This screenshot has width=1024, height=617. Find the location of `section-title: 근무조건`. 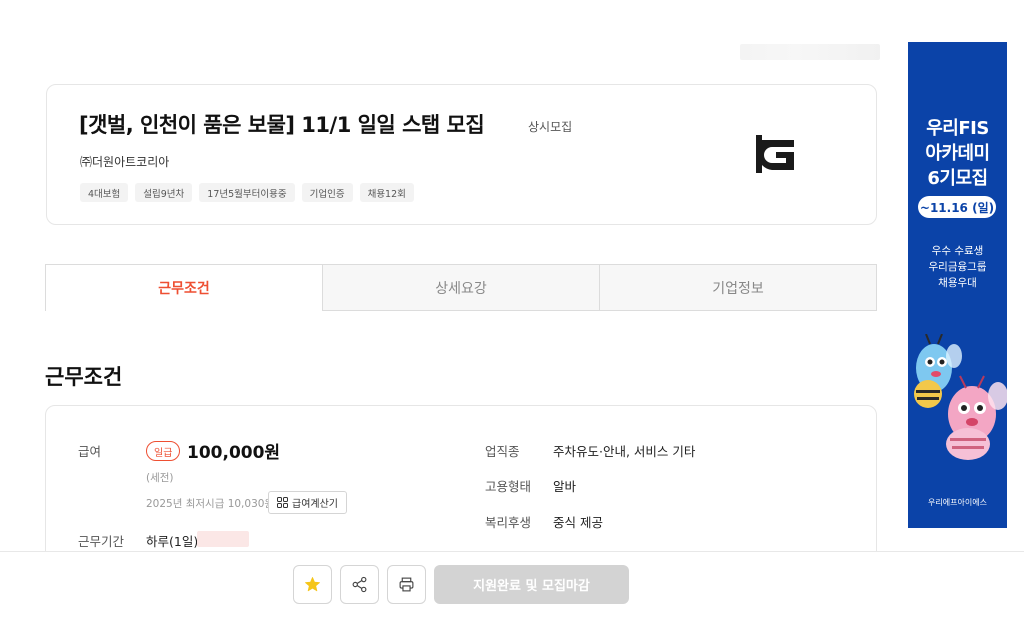

section-title: 근무조건 is located at coordinates (84, 377).